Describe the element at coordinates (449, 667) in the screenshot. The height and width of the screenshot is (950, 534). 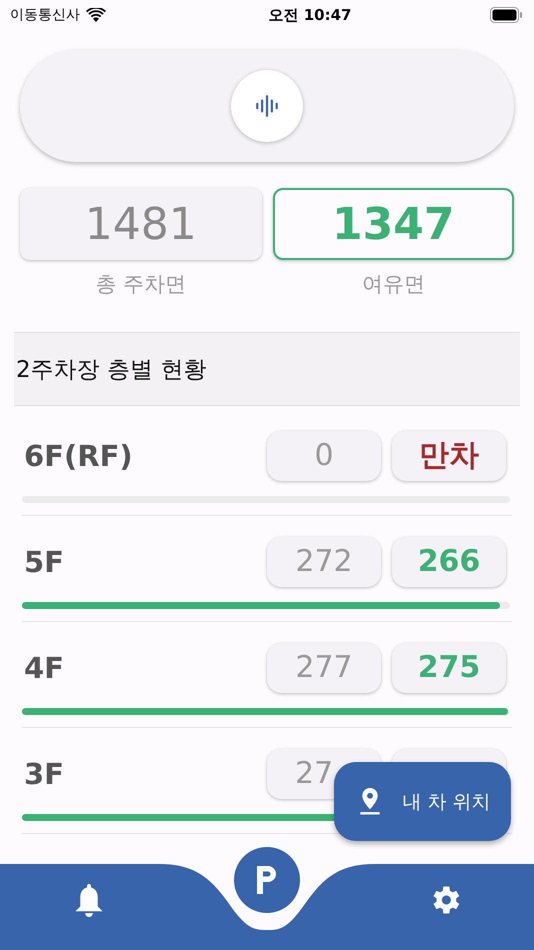
I see `floor-available-count: 275` at that location.